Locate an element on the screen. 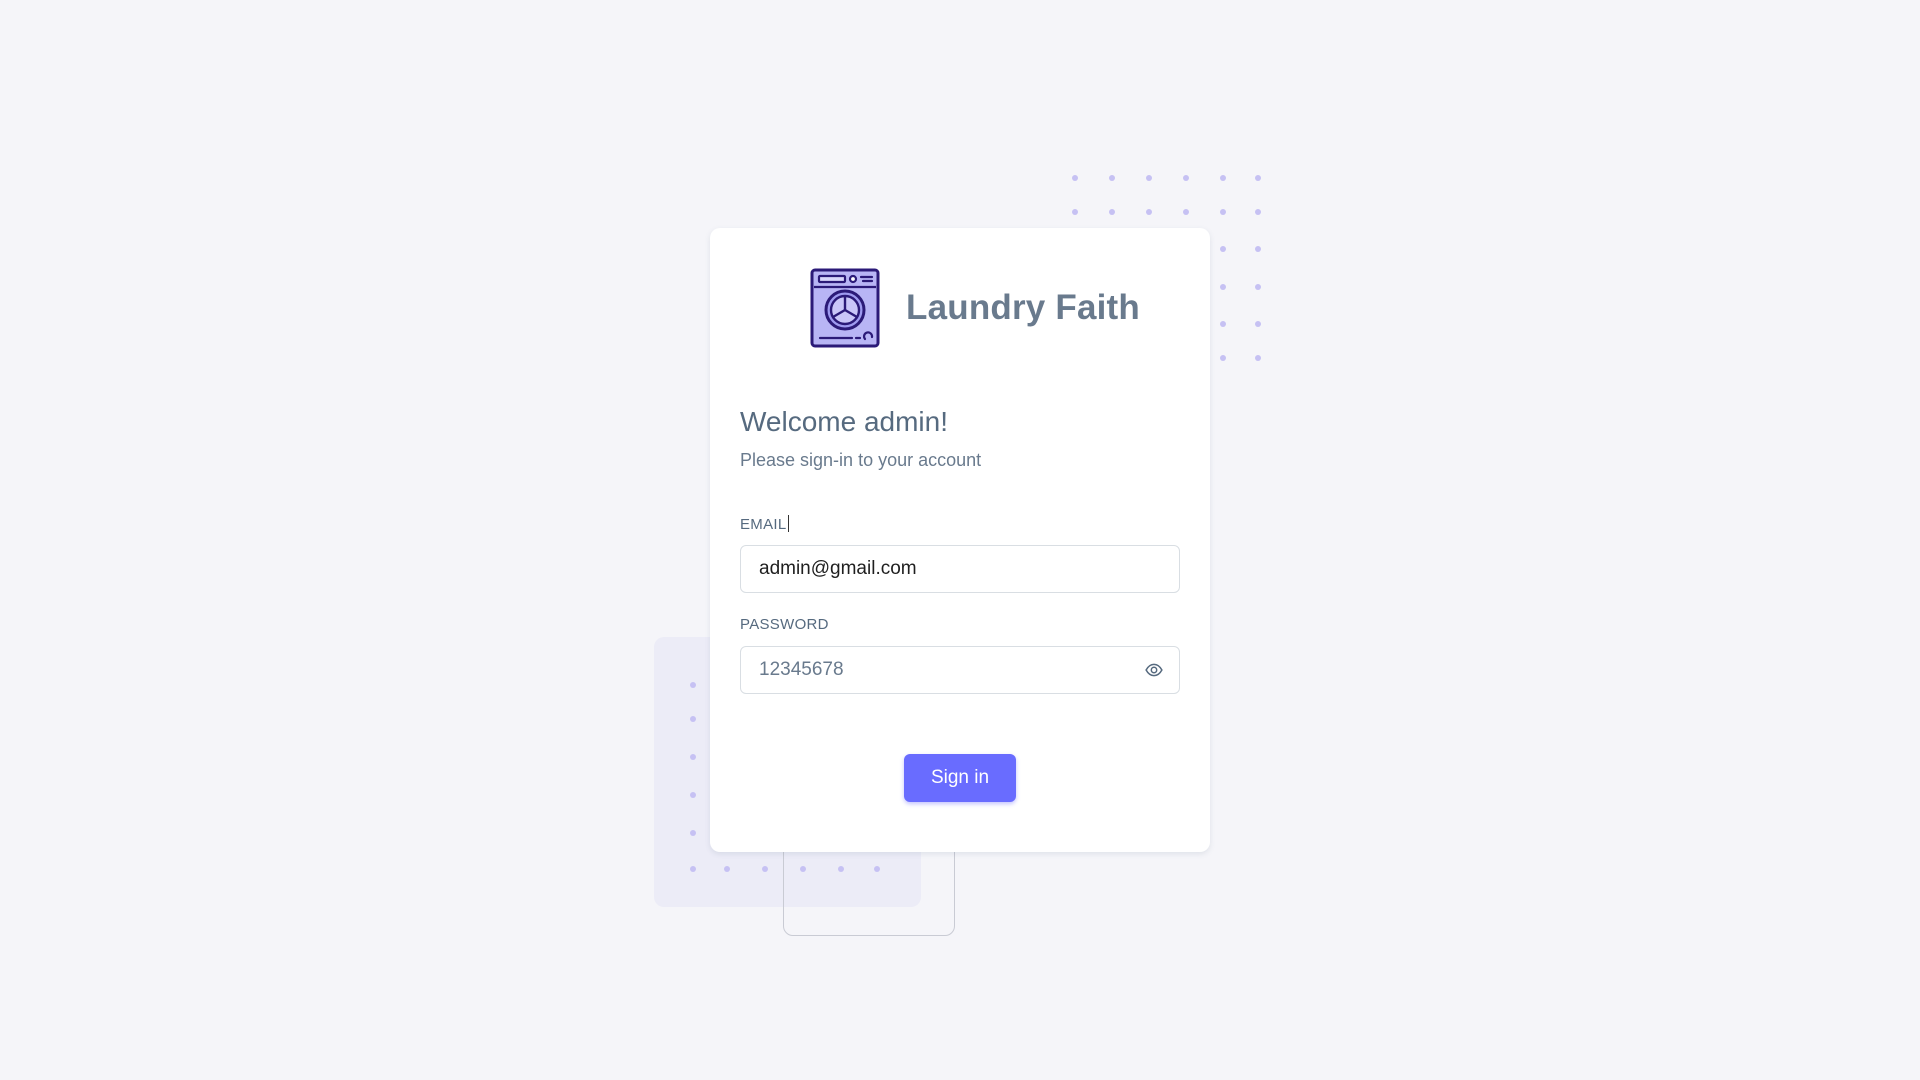  welcome-subtitle: Please sign-in to your account is located at coordinates (861, 460).